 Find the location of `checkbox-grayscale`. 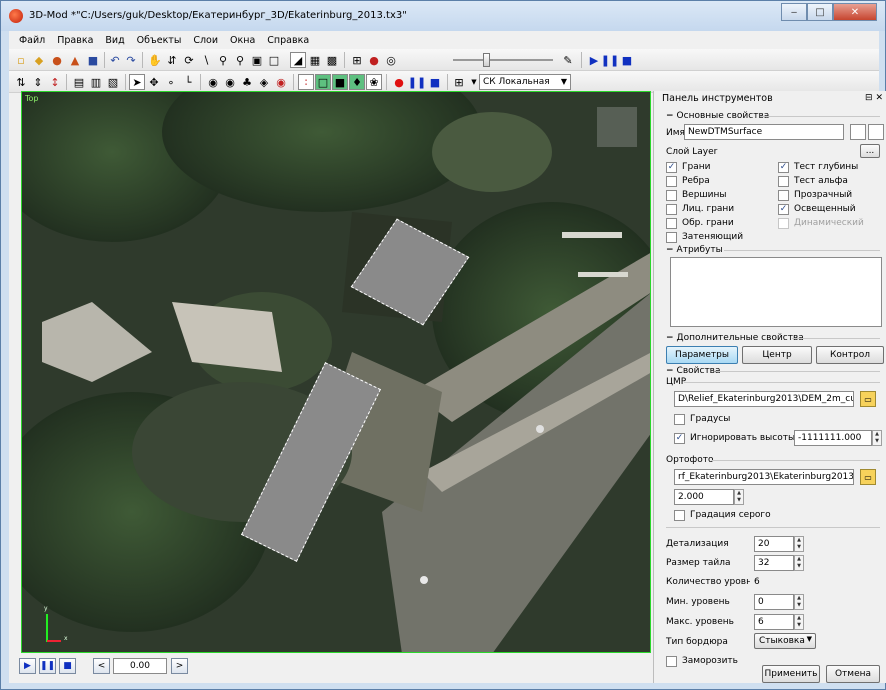

checkbox-grayscale is located at coordinates (679, 515).